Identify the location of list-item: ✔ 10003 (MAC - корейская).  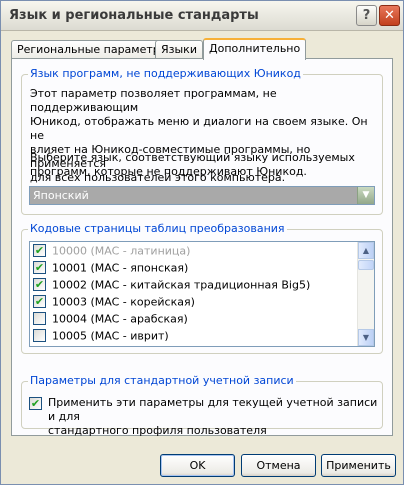
(114, 303).